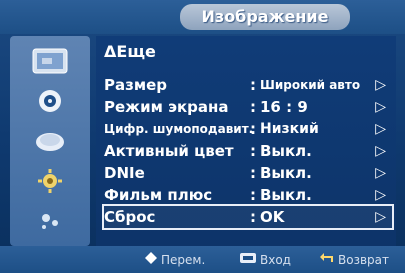  Describe the element at coordinates (50, 101) in the screenshot. I see `sound-icon` at that location.